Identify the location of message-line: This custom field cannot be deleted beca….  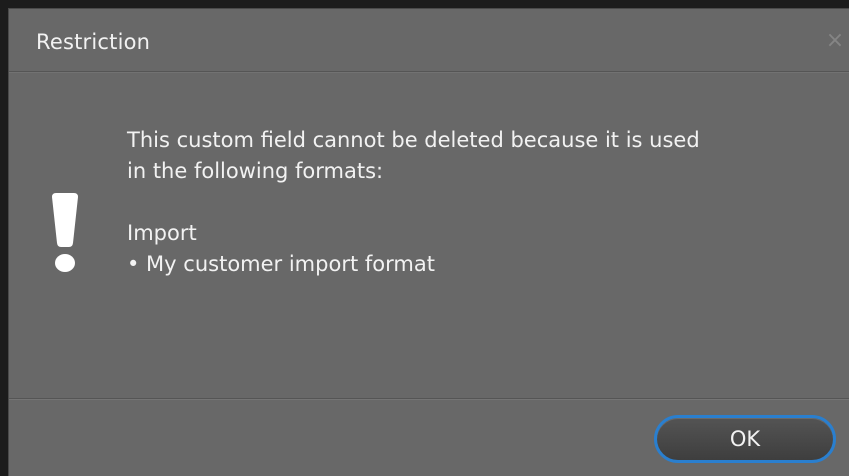
(413, 140).